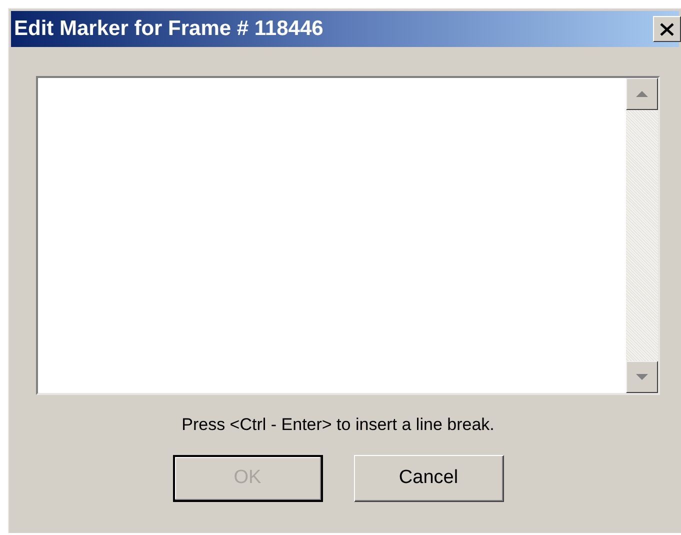 This screenshot has height=535, width=681. What do you see at coordinates (338, 425) in the screenshot?
I see `hint-text: Press <Ctrl - Enter> to insert a line break.` at bounding box center [338, 425].